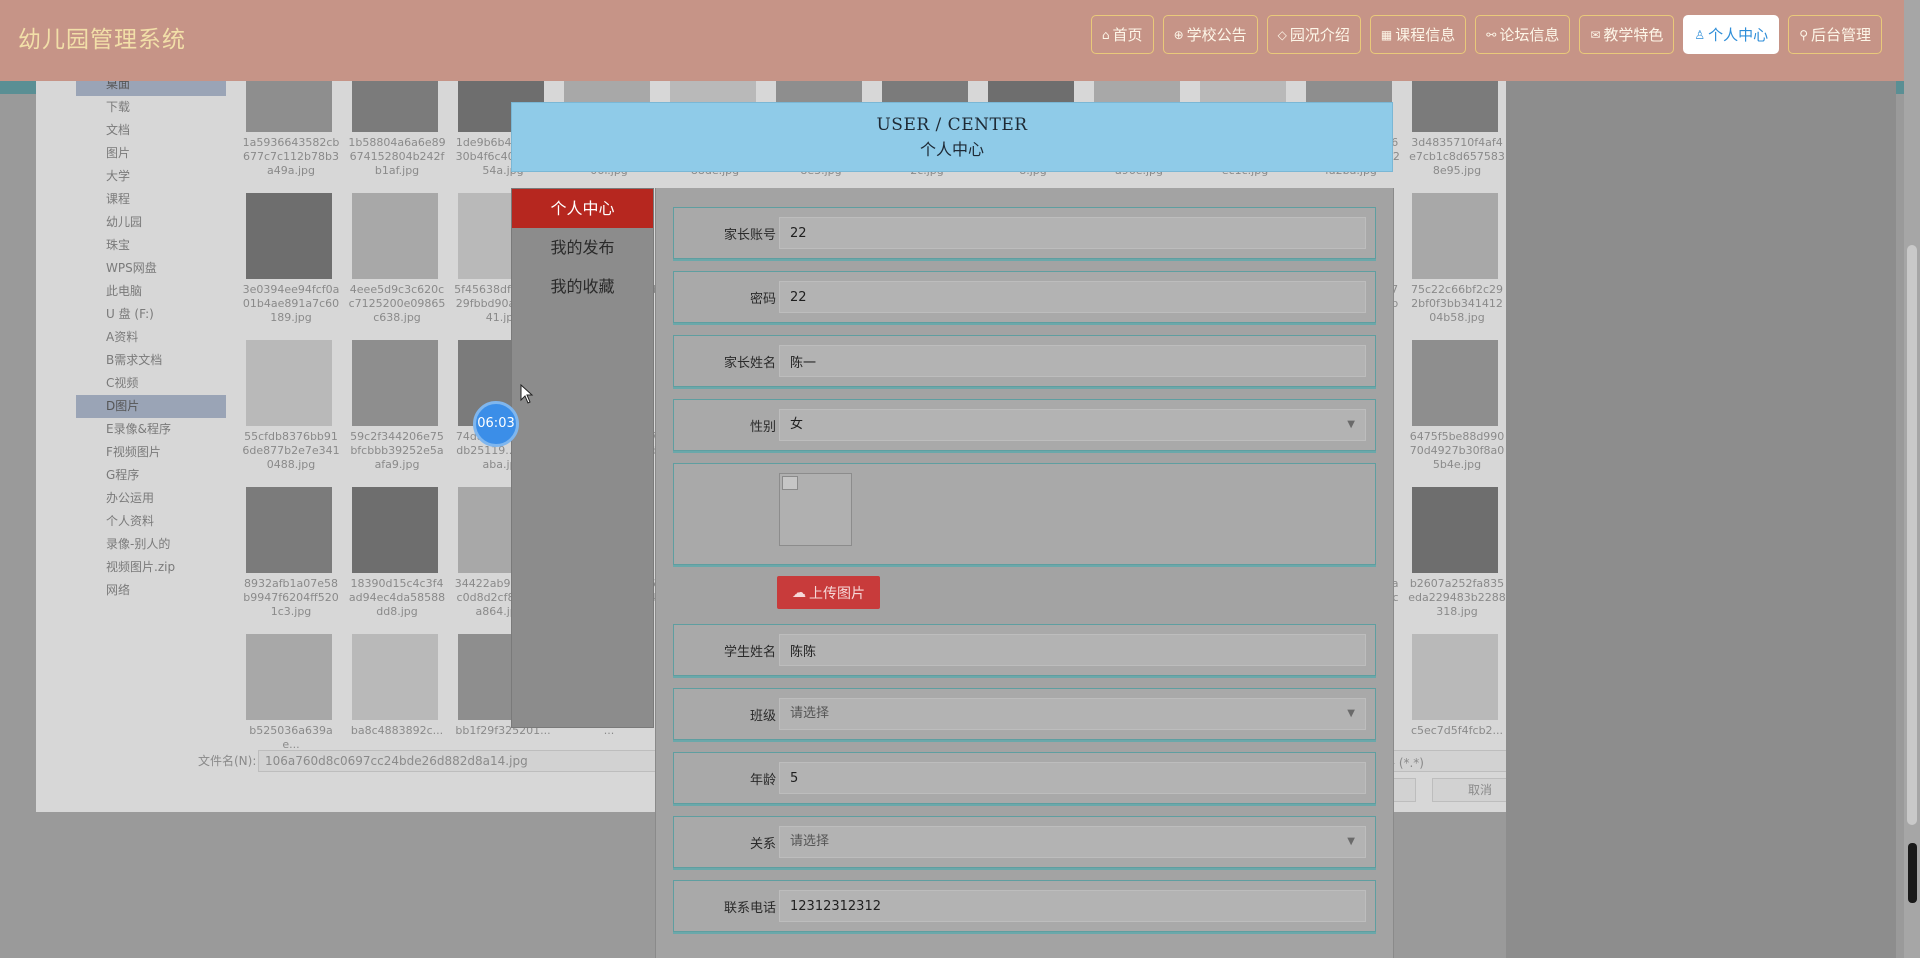 Image resolution: width=1920 pixels, height=958 pixels. I want to click on dialog-nav-item: 网络, so click(151, 590).